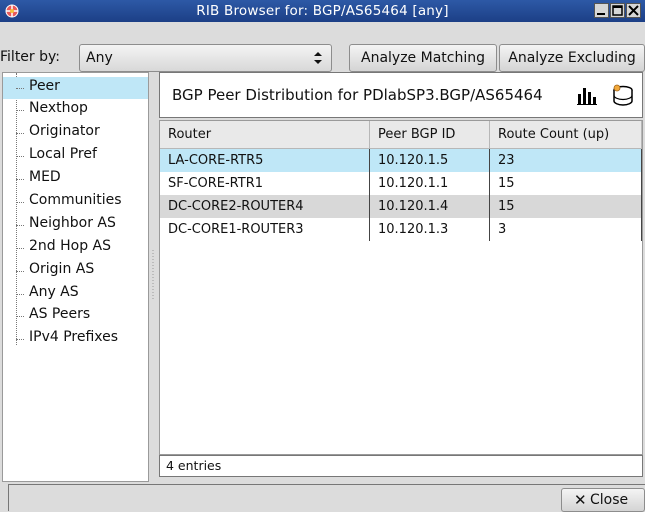  I want to click on cell-peer-bgp-id: 10.120.1.3, so click(413, 229).